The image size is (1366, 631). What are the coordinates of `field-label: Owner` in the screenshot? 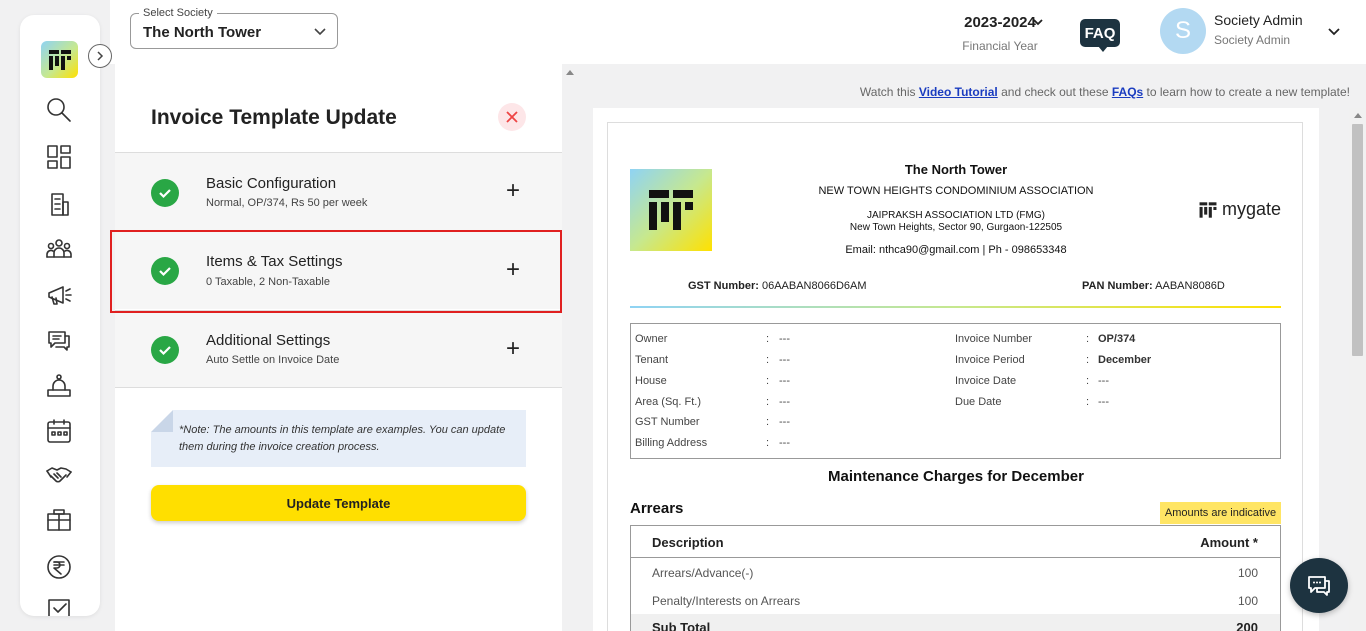 It's located at (651, 339).